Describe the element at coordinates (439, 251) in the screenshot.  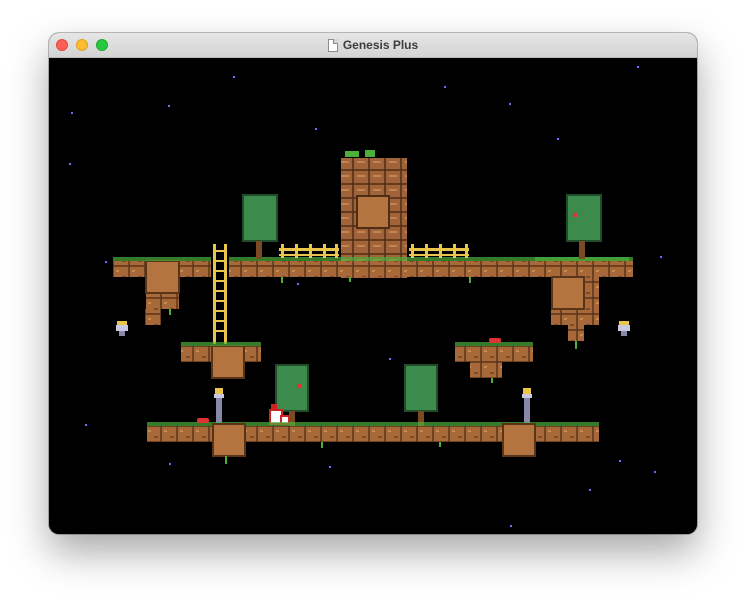
I see `fence-right` at that location.